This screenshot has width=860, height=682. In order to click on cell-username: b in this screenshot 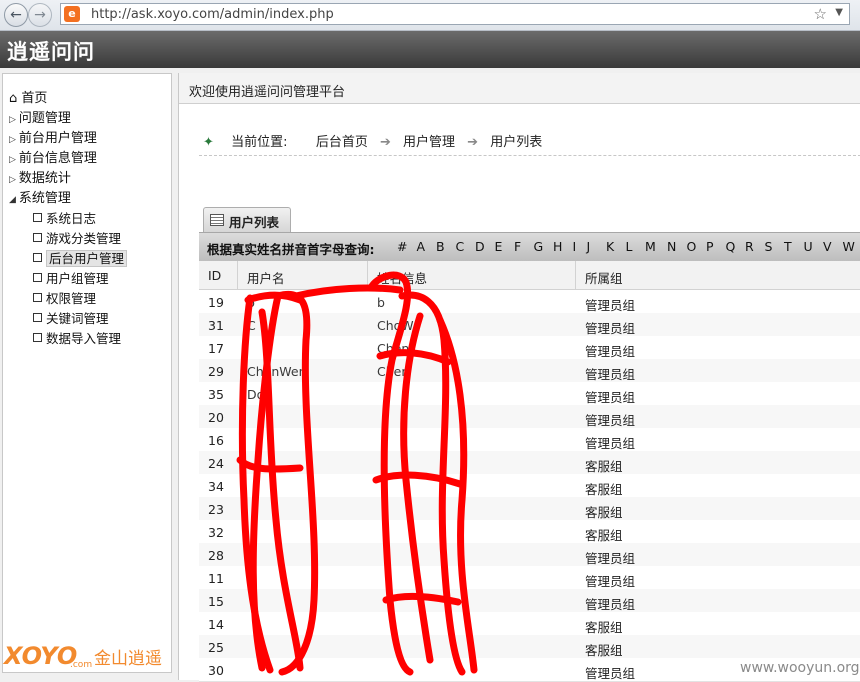, I will do `click(251, 302)`.